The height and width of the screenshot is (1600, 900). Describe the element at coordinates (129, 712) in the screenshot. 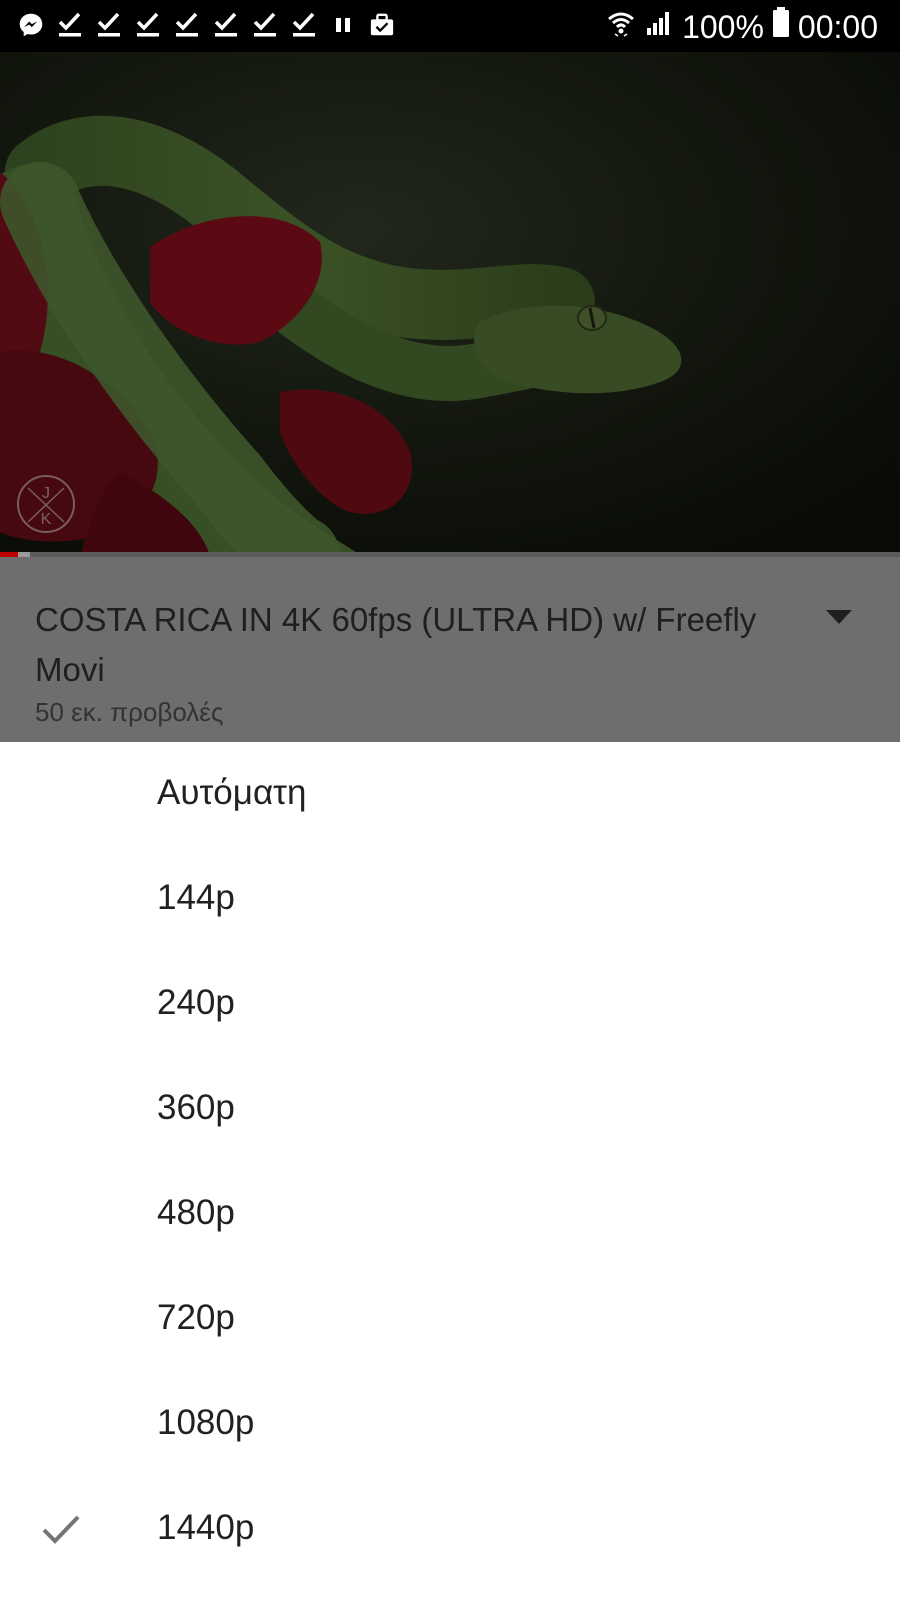

I see `view-count: 50 εκ. προβολές` at that location.